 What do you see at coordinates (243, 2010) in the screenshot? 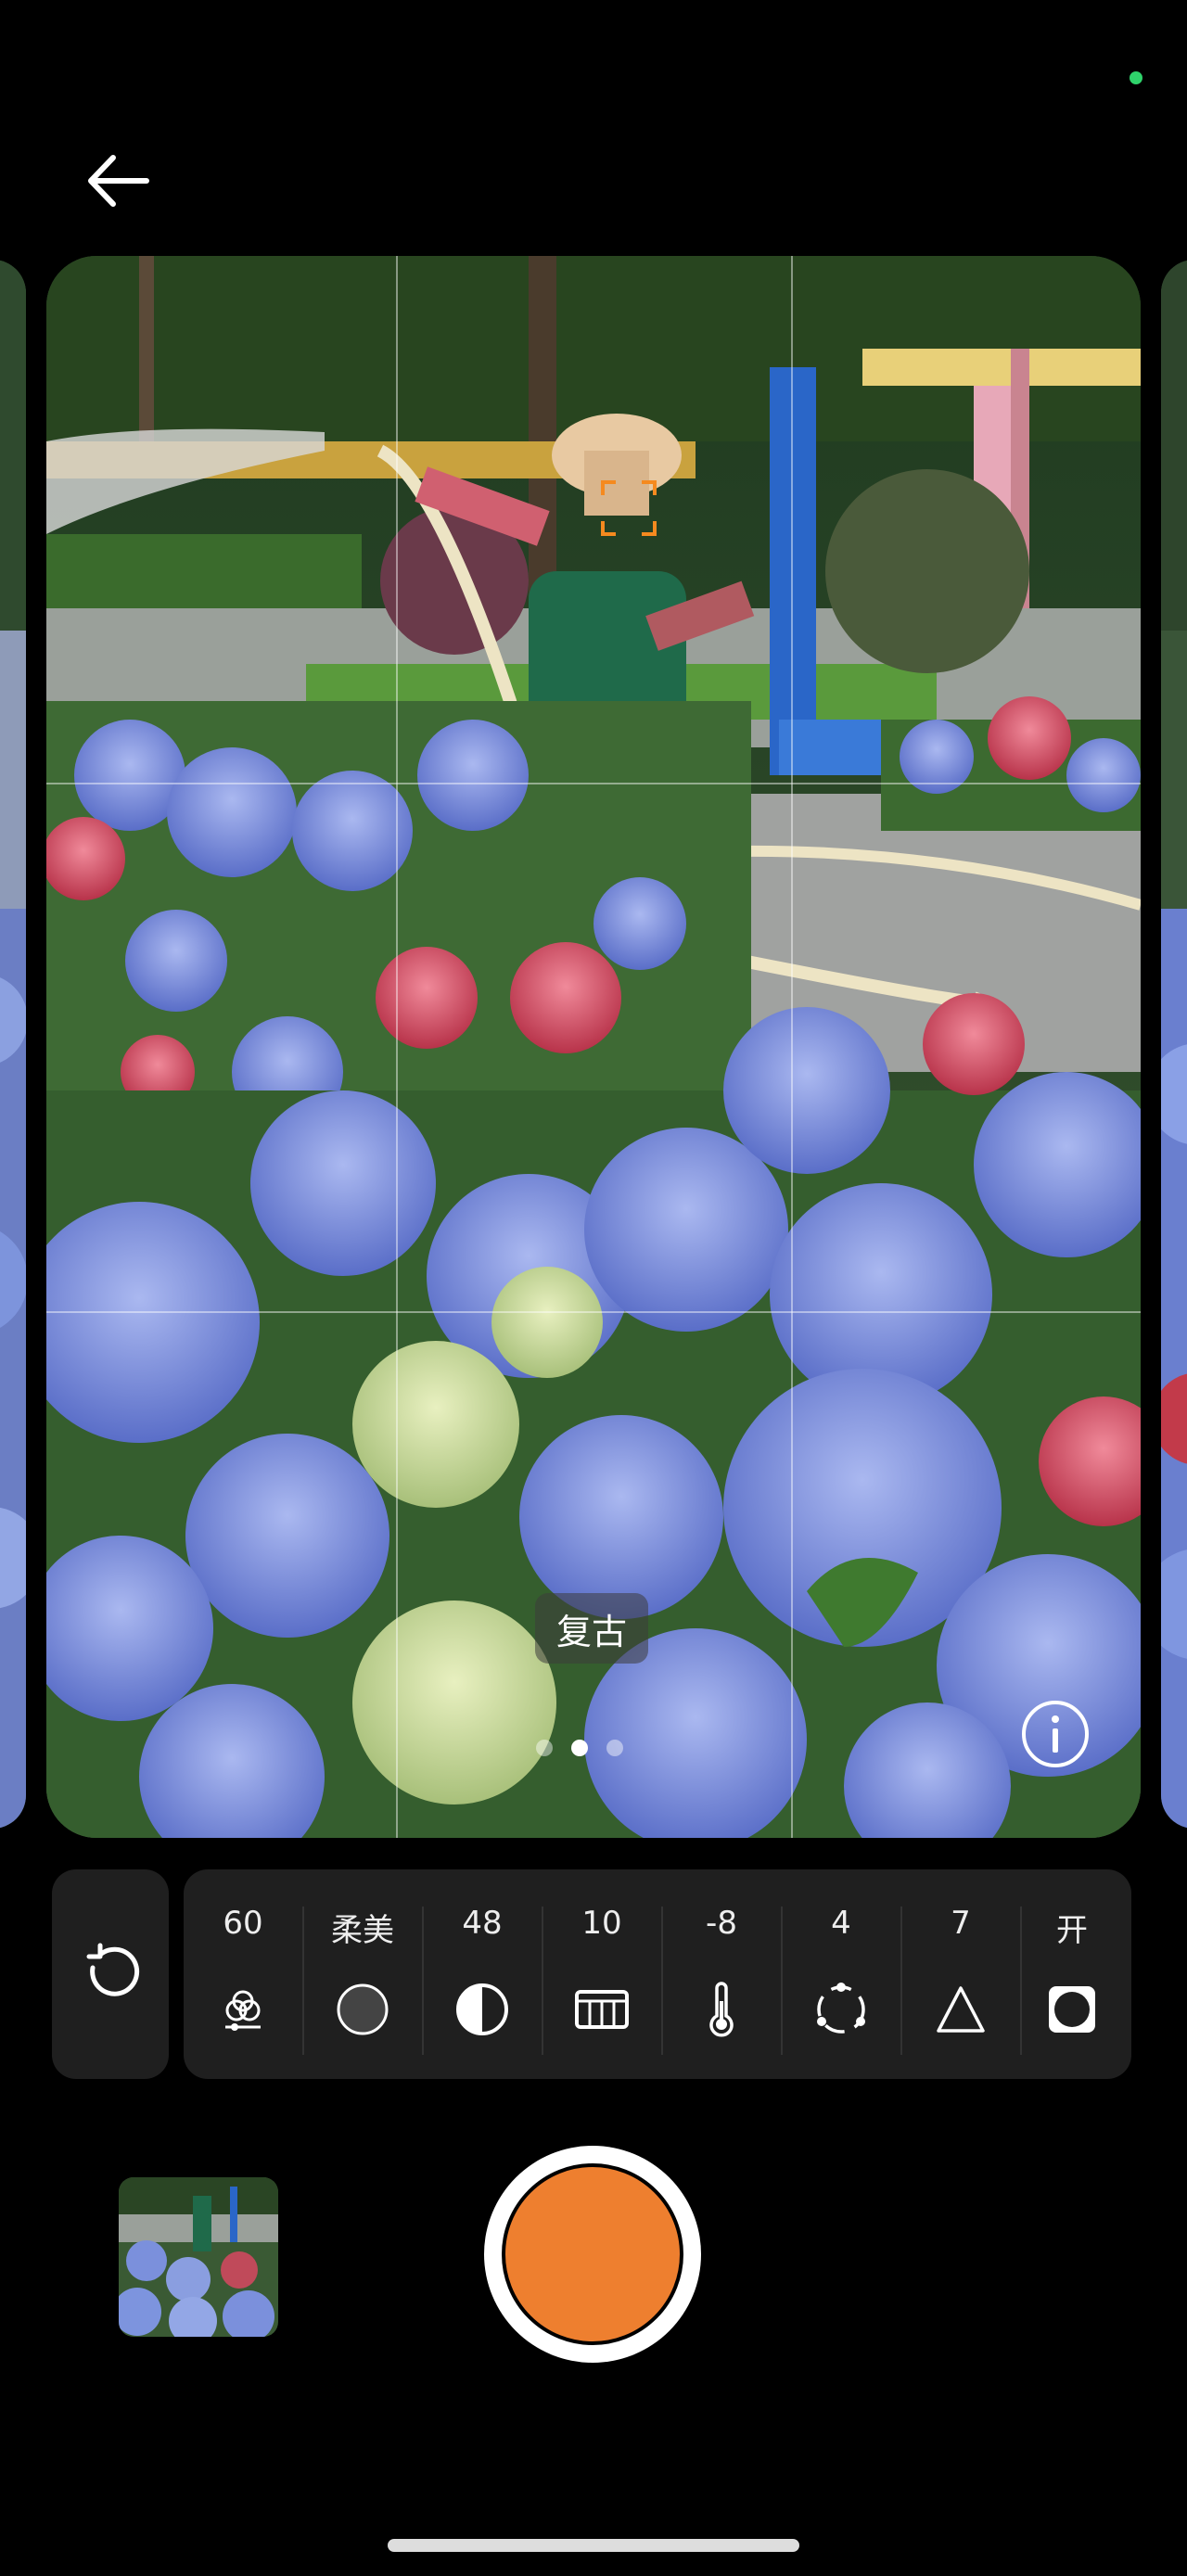
I see `tri-circle-icon` at bounding box center [243, 2010].